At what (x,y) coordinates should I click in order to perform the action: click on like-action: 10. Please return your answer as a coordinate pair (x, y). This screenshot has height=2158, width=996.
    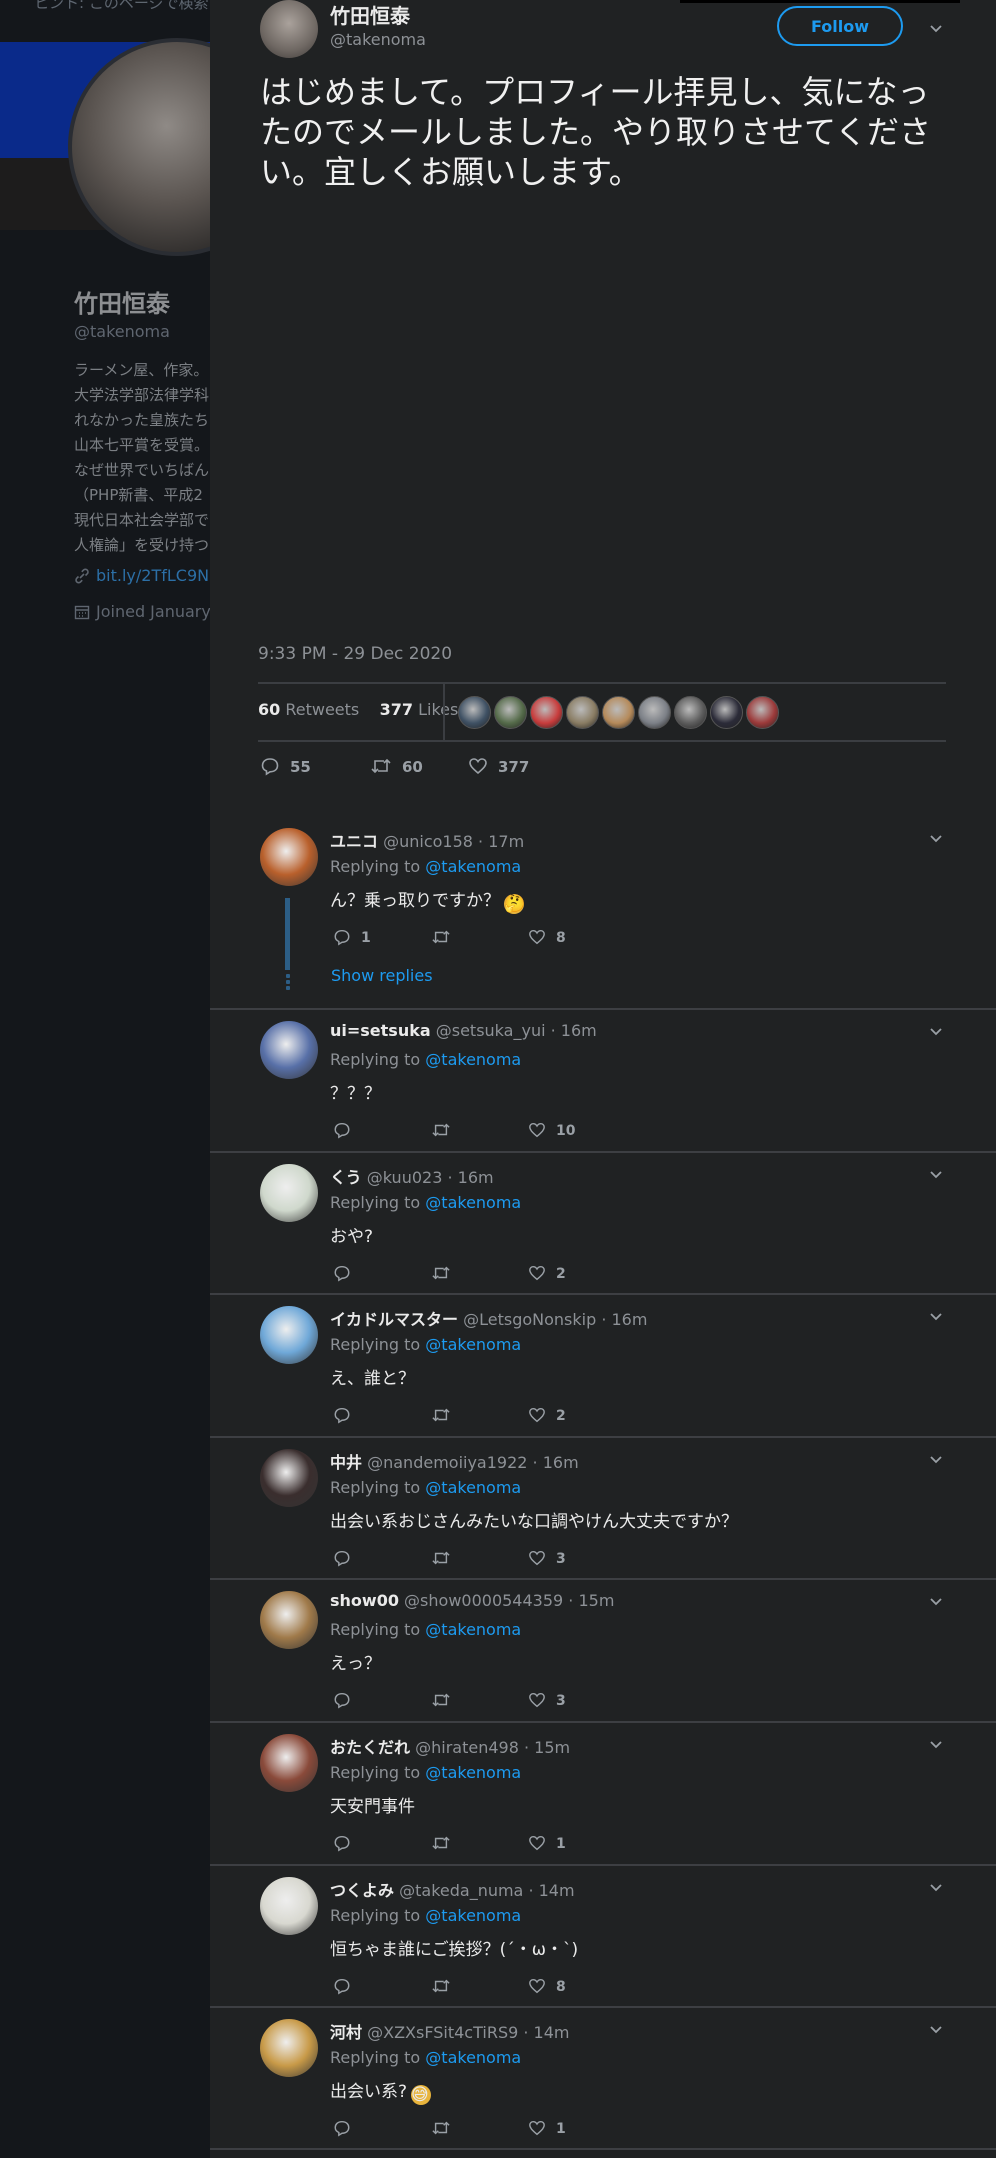
    Looking at the image, I should click on (551, 1130).